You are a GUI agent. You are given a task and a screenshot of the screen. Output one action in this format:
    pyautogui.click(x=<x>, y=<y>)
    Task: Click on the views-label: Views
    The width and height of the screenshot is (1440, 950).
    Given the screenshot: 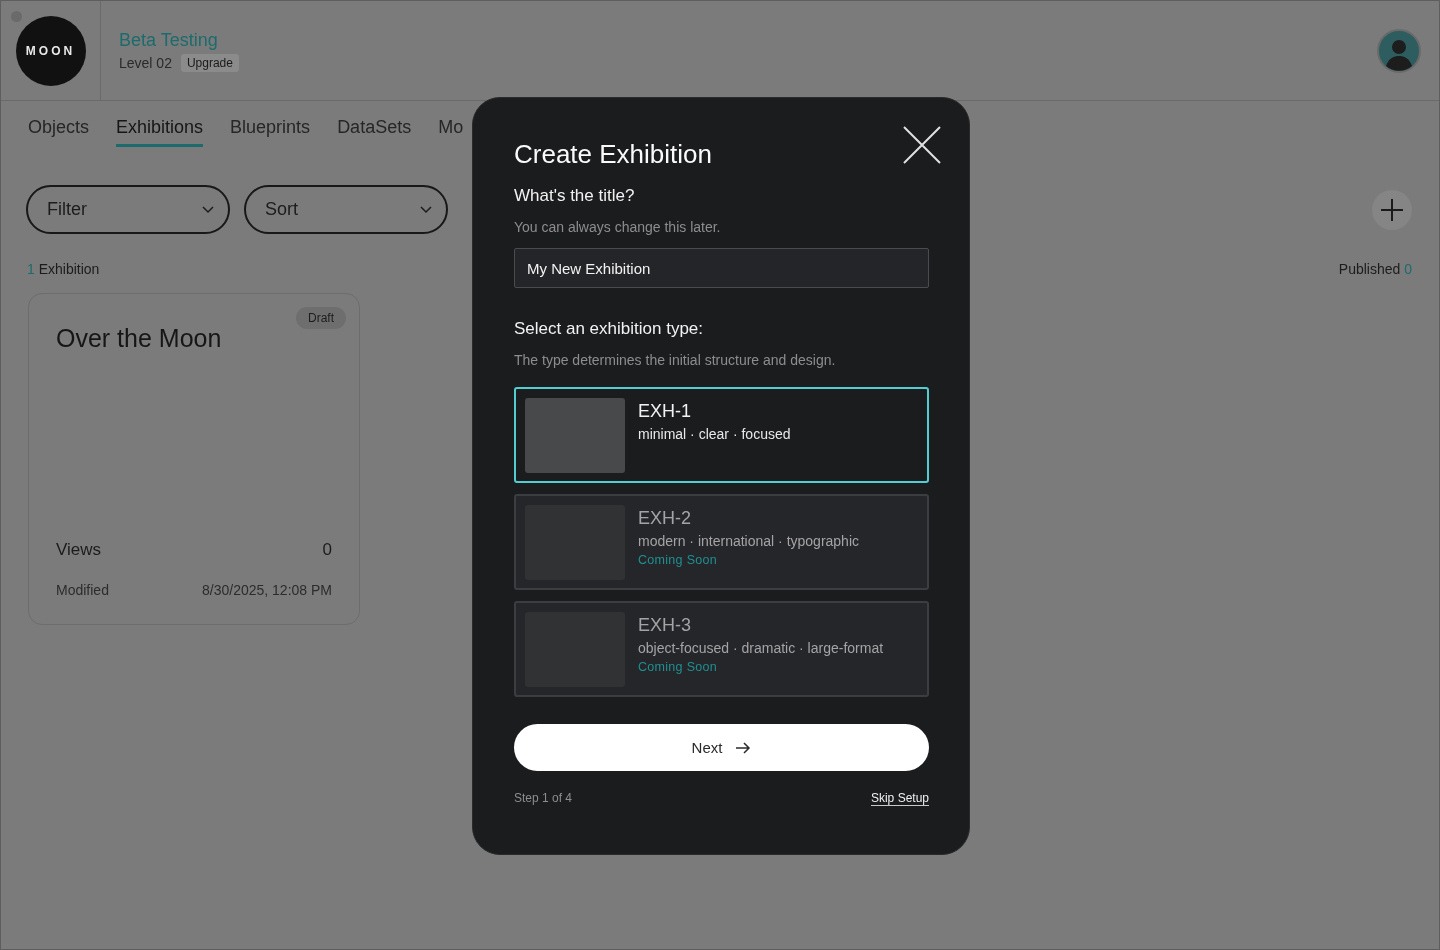 What is the action you would take?
    pyautogui.click(x=79, y=550)
    